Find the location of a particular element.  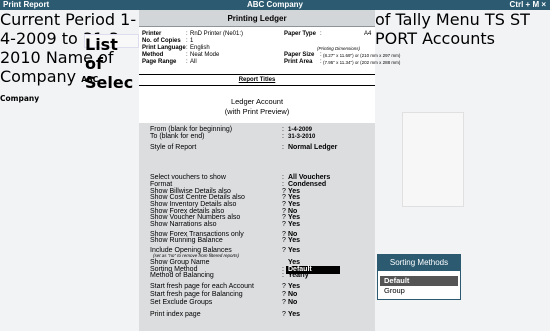

popup-title: Sorting Methods is located at coordinates (419, 263).